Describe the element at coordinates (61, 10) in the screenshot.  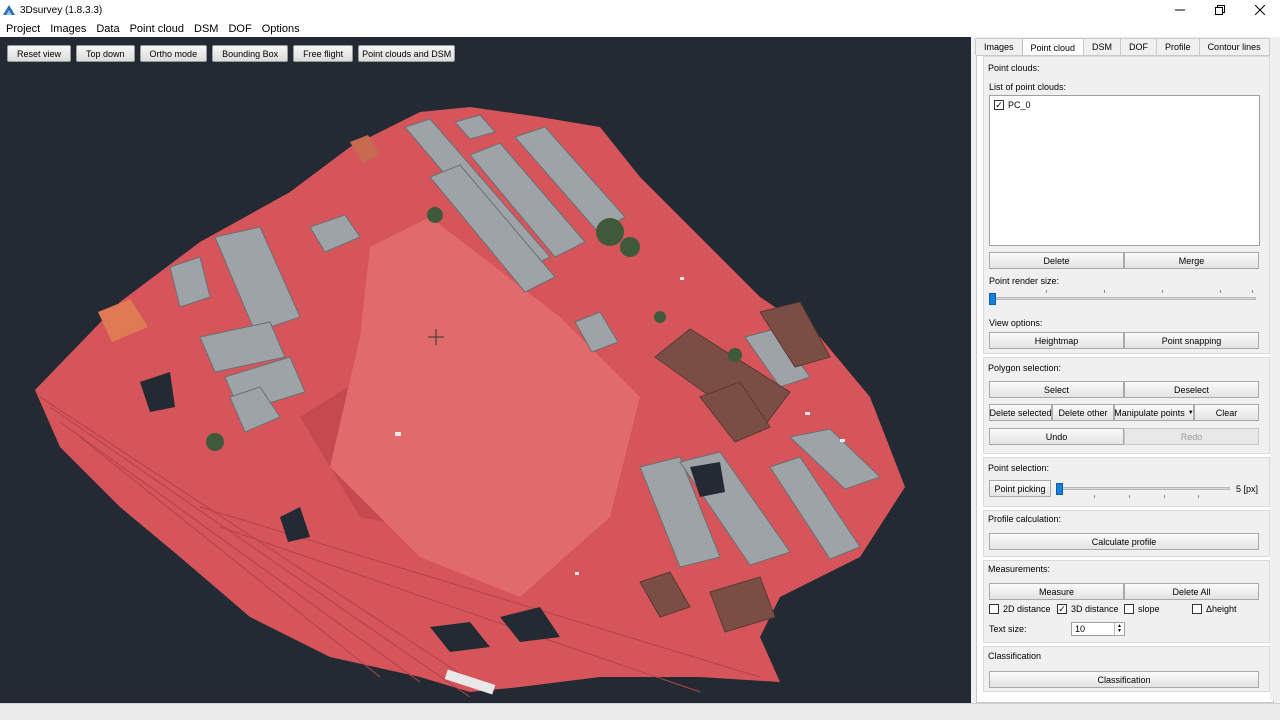
I see `window-title: 3Dsurvey (1.8.3.3)` at that location.